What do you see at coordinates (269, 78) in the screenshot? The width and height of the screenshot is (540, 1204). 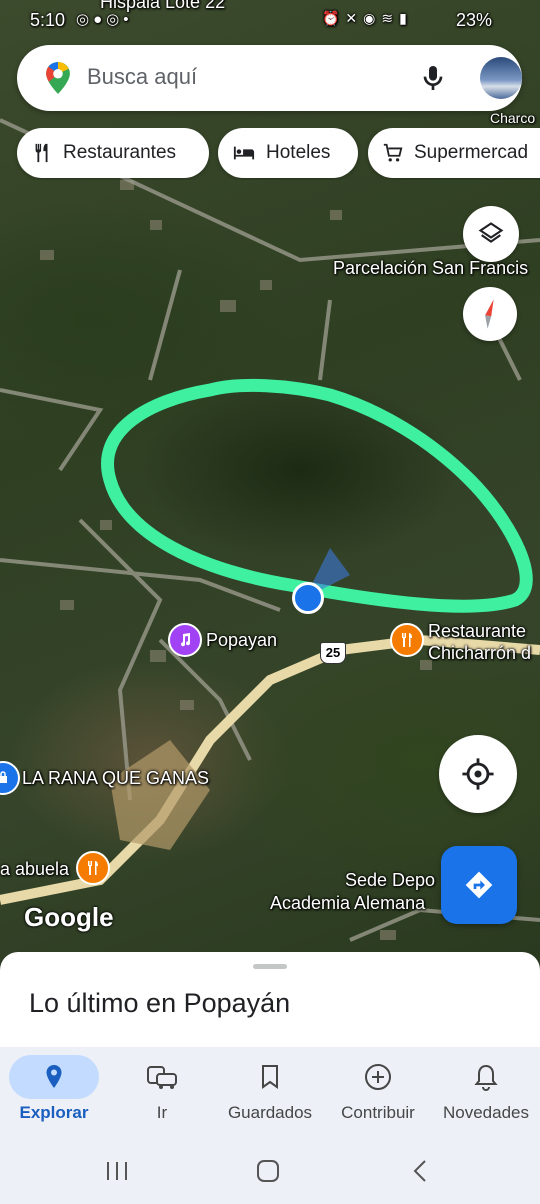 I see `search-bar: Busca aquí` at bounding box center [269, 78].